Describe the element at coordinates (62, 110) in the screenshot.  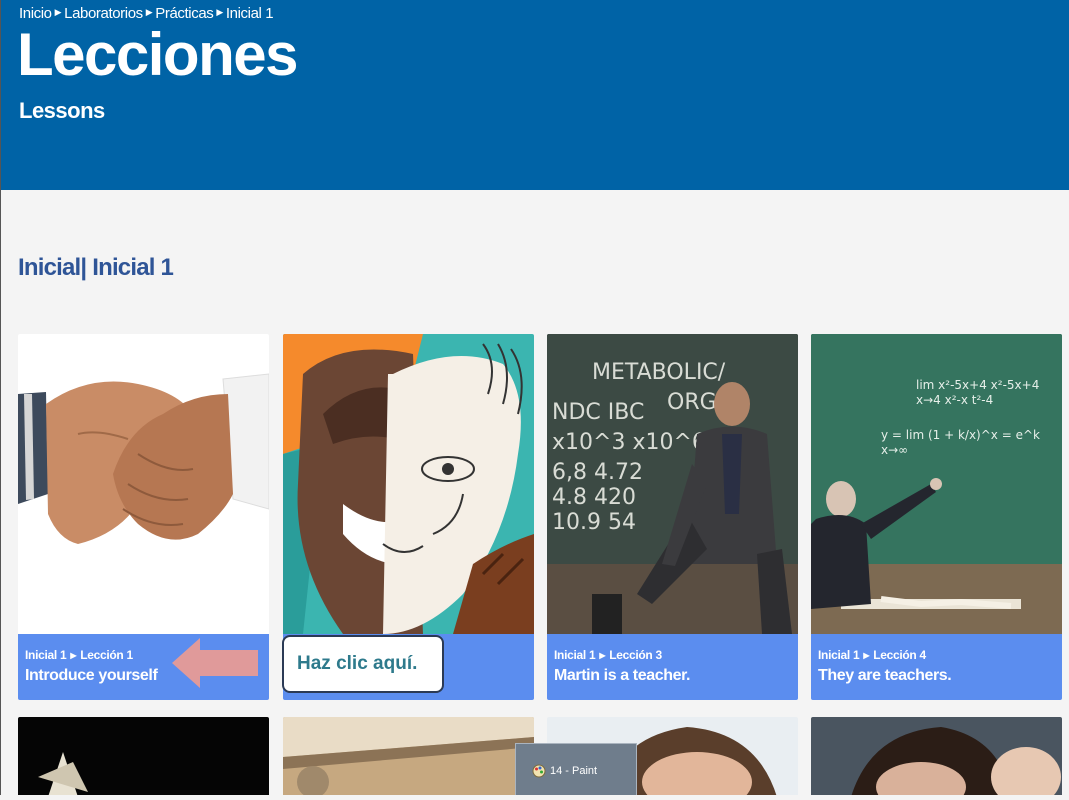
I see `page-subtitle: Lessons` at that location.